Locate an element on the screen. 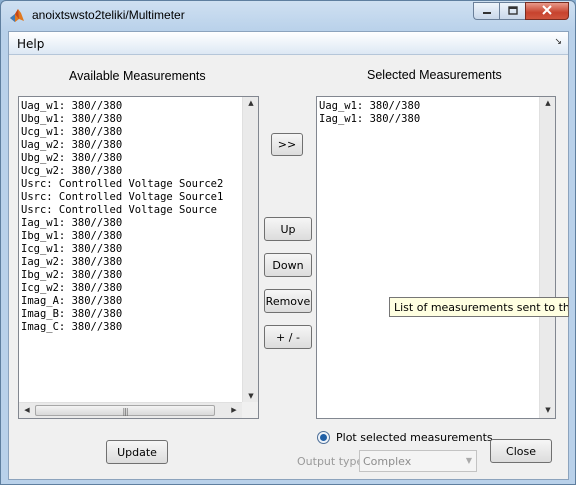 This screenshot has height=485, width=576. available-list-item: Ibg_w2: 380//380 is located at coordinates (131, 275).